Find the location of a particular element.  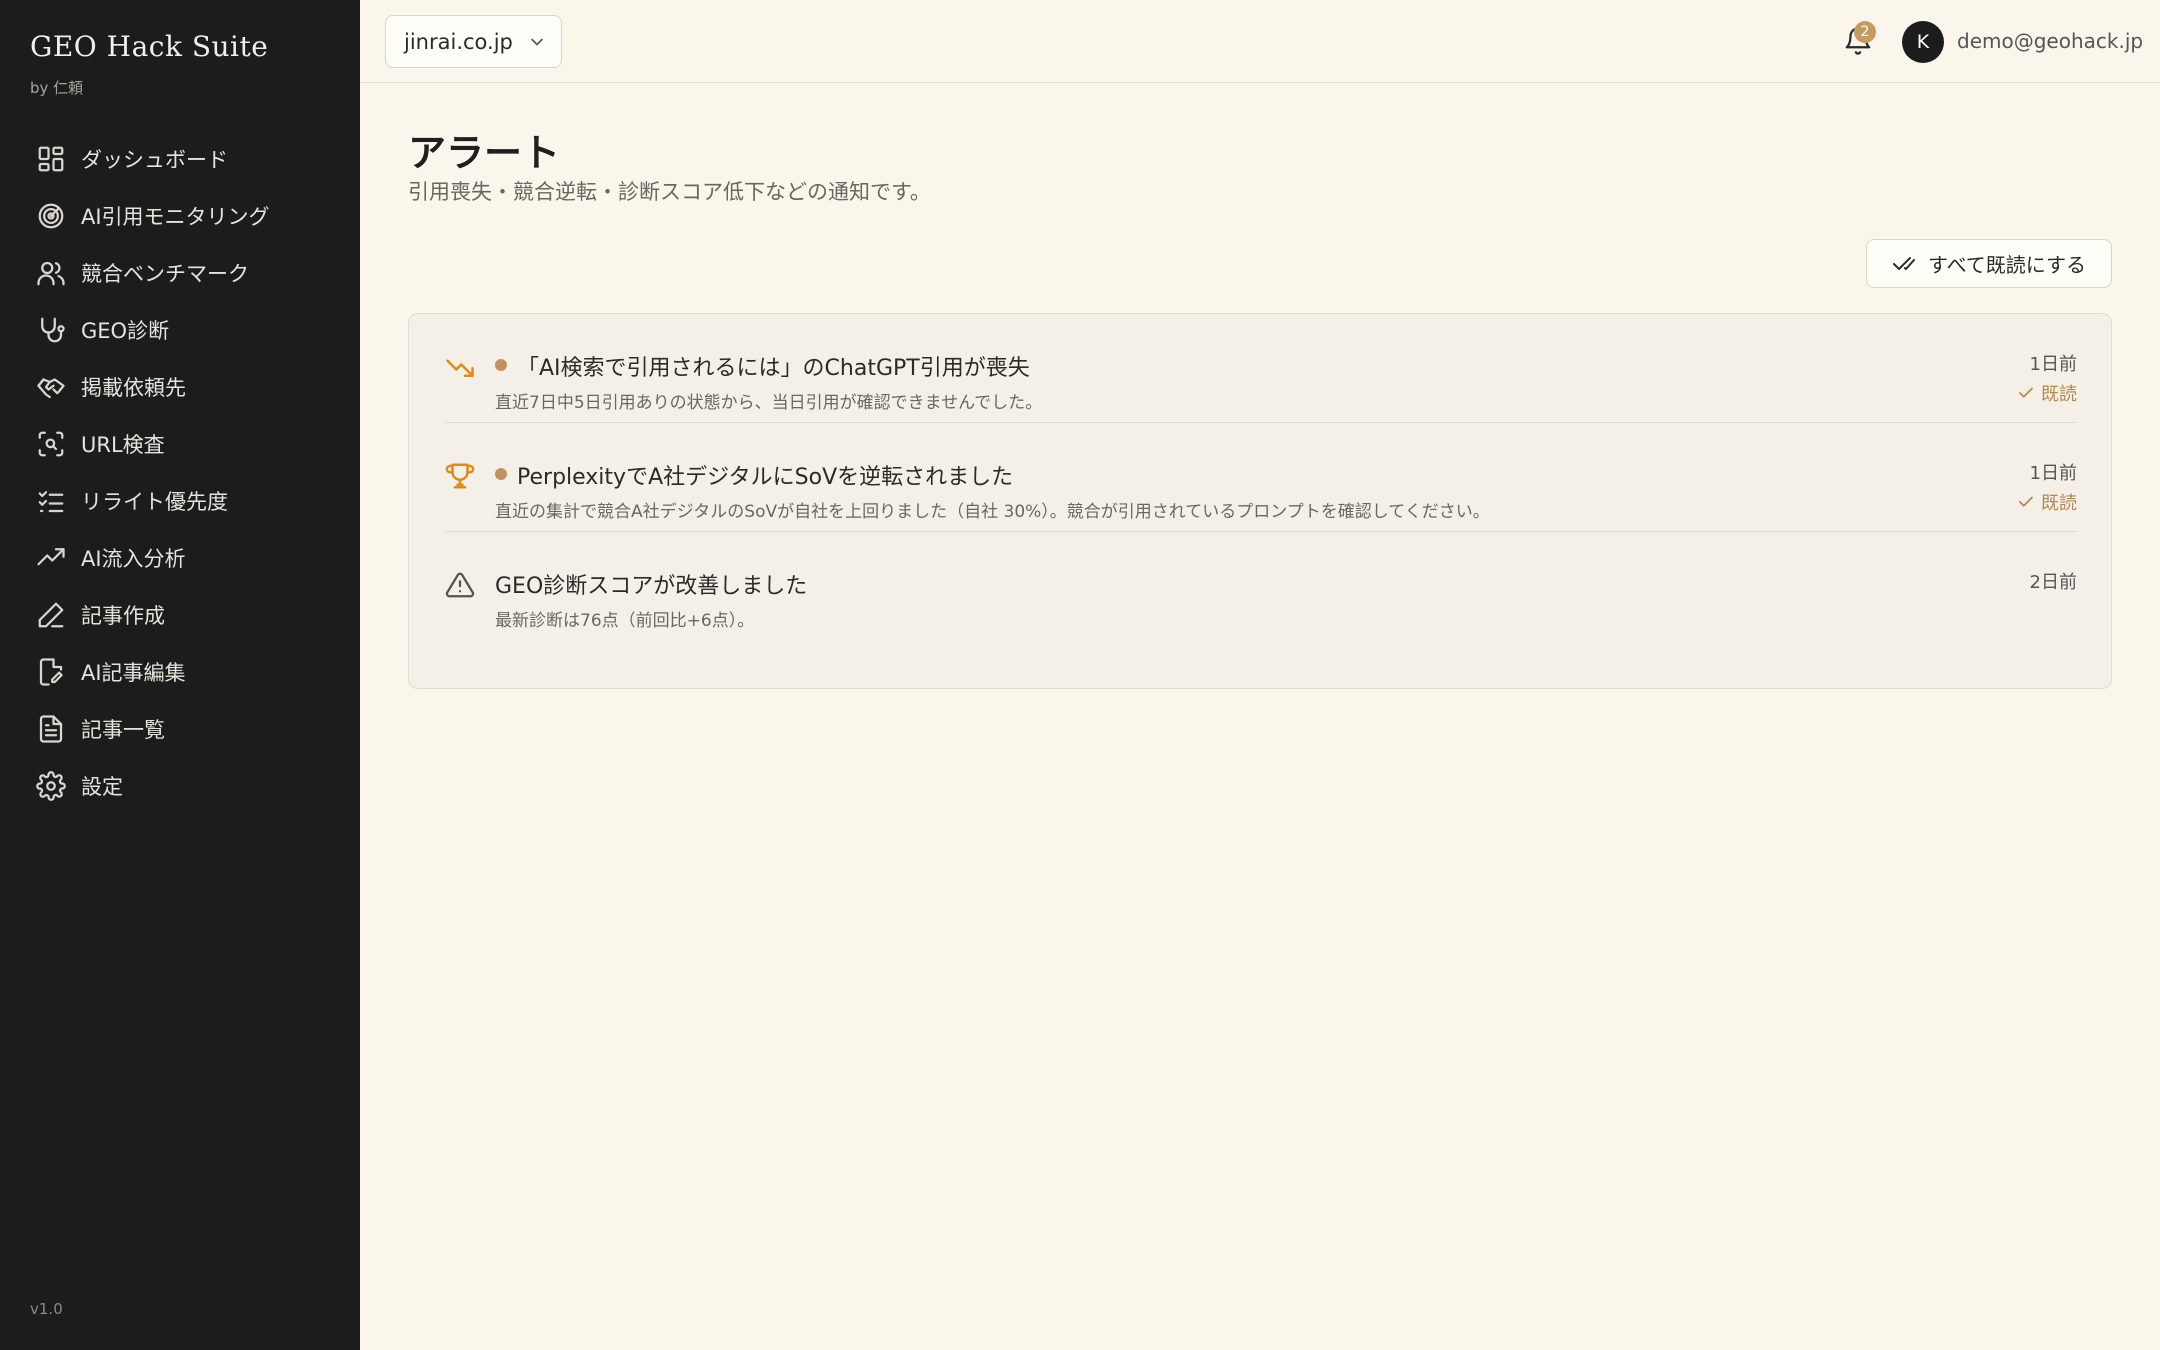

alert-title: 「AI検索で引用されるには」のChatGPT引用が喪失 is located at coordinates (773, 368).